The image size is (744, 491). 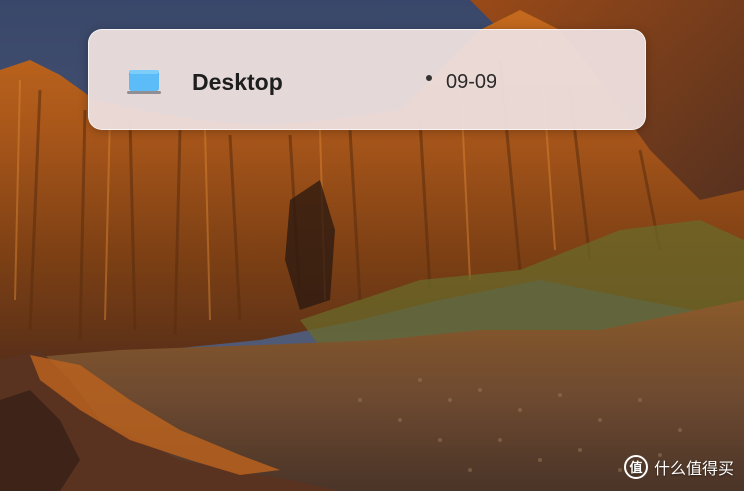 I want to click on watermark: 值 什么值得买, so click(x=678, y=467).